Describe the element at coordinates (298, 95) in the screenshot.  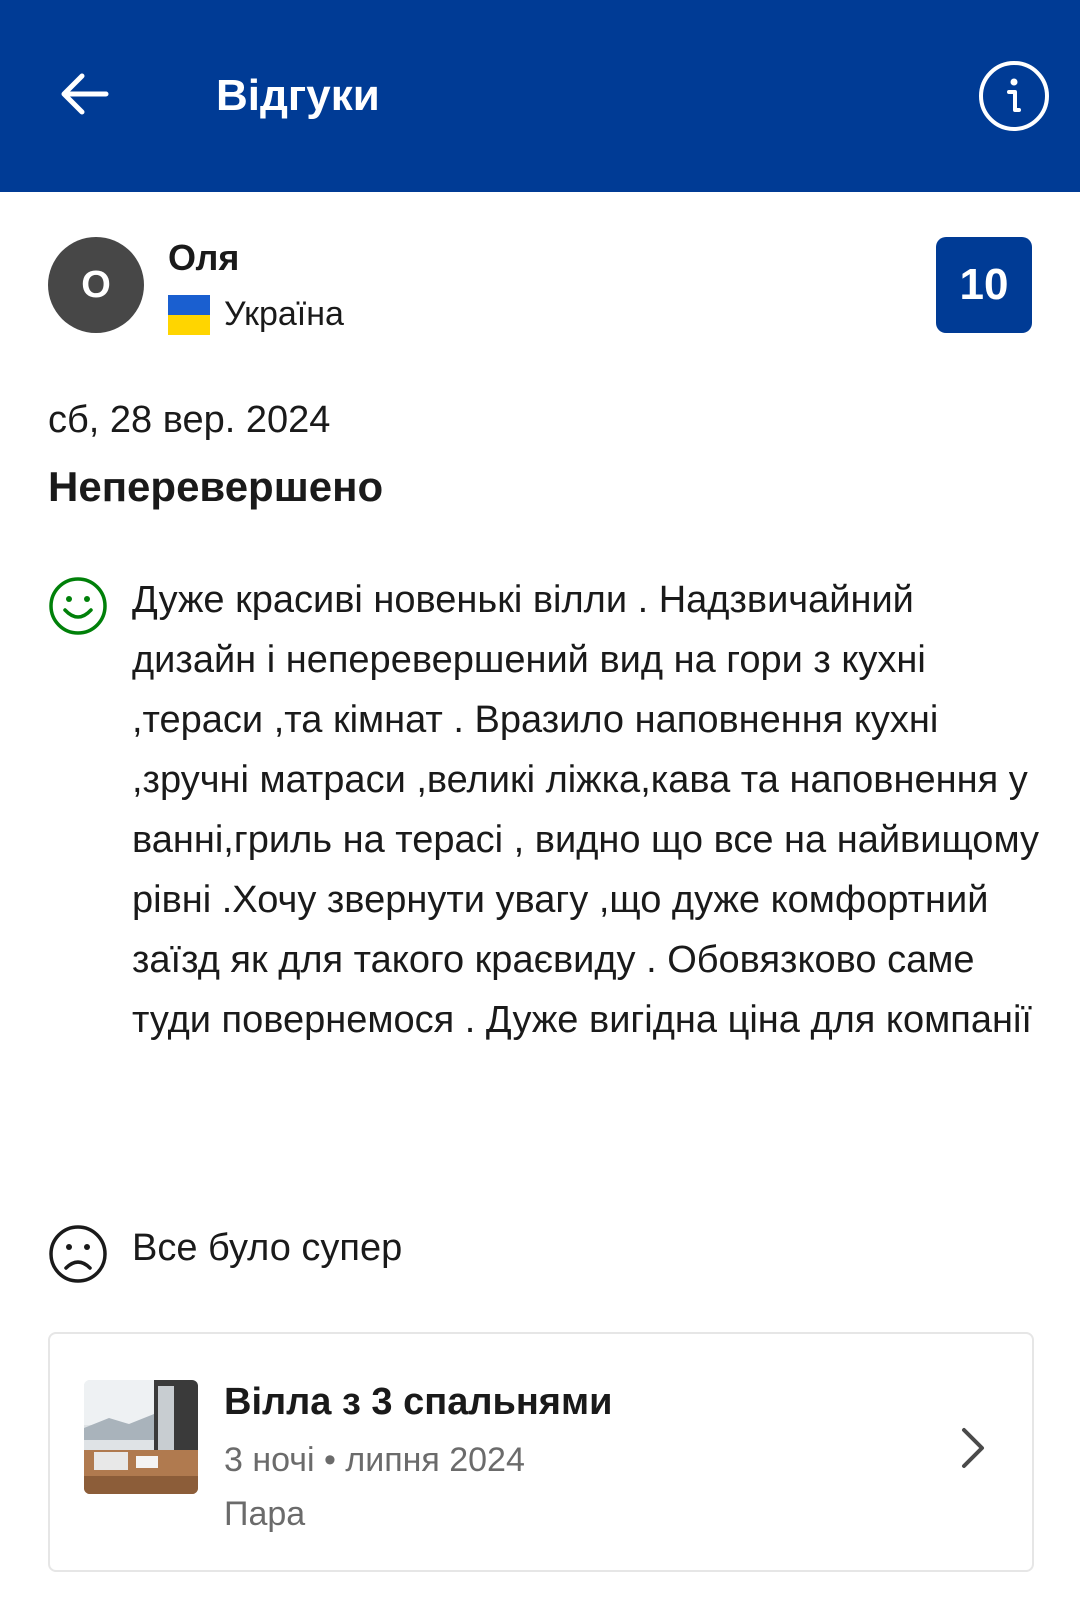
I see `page-title: Відгуки` at that location.